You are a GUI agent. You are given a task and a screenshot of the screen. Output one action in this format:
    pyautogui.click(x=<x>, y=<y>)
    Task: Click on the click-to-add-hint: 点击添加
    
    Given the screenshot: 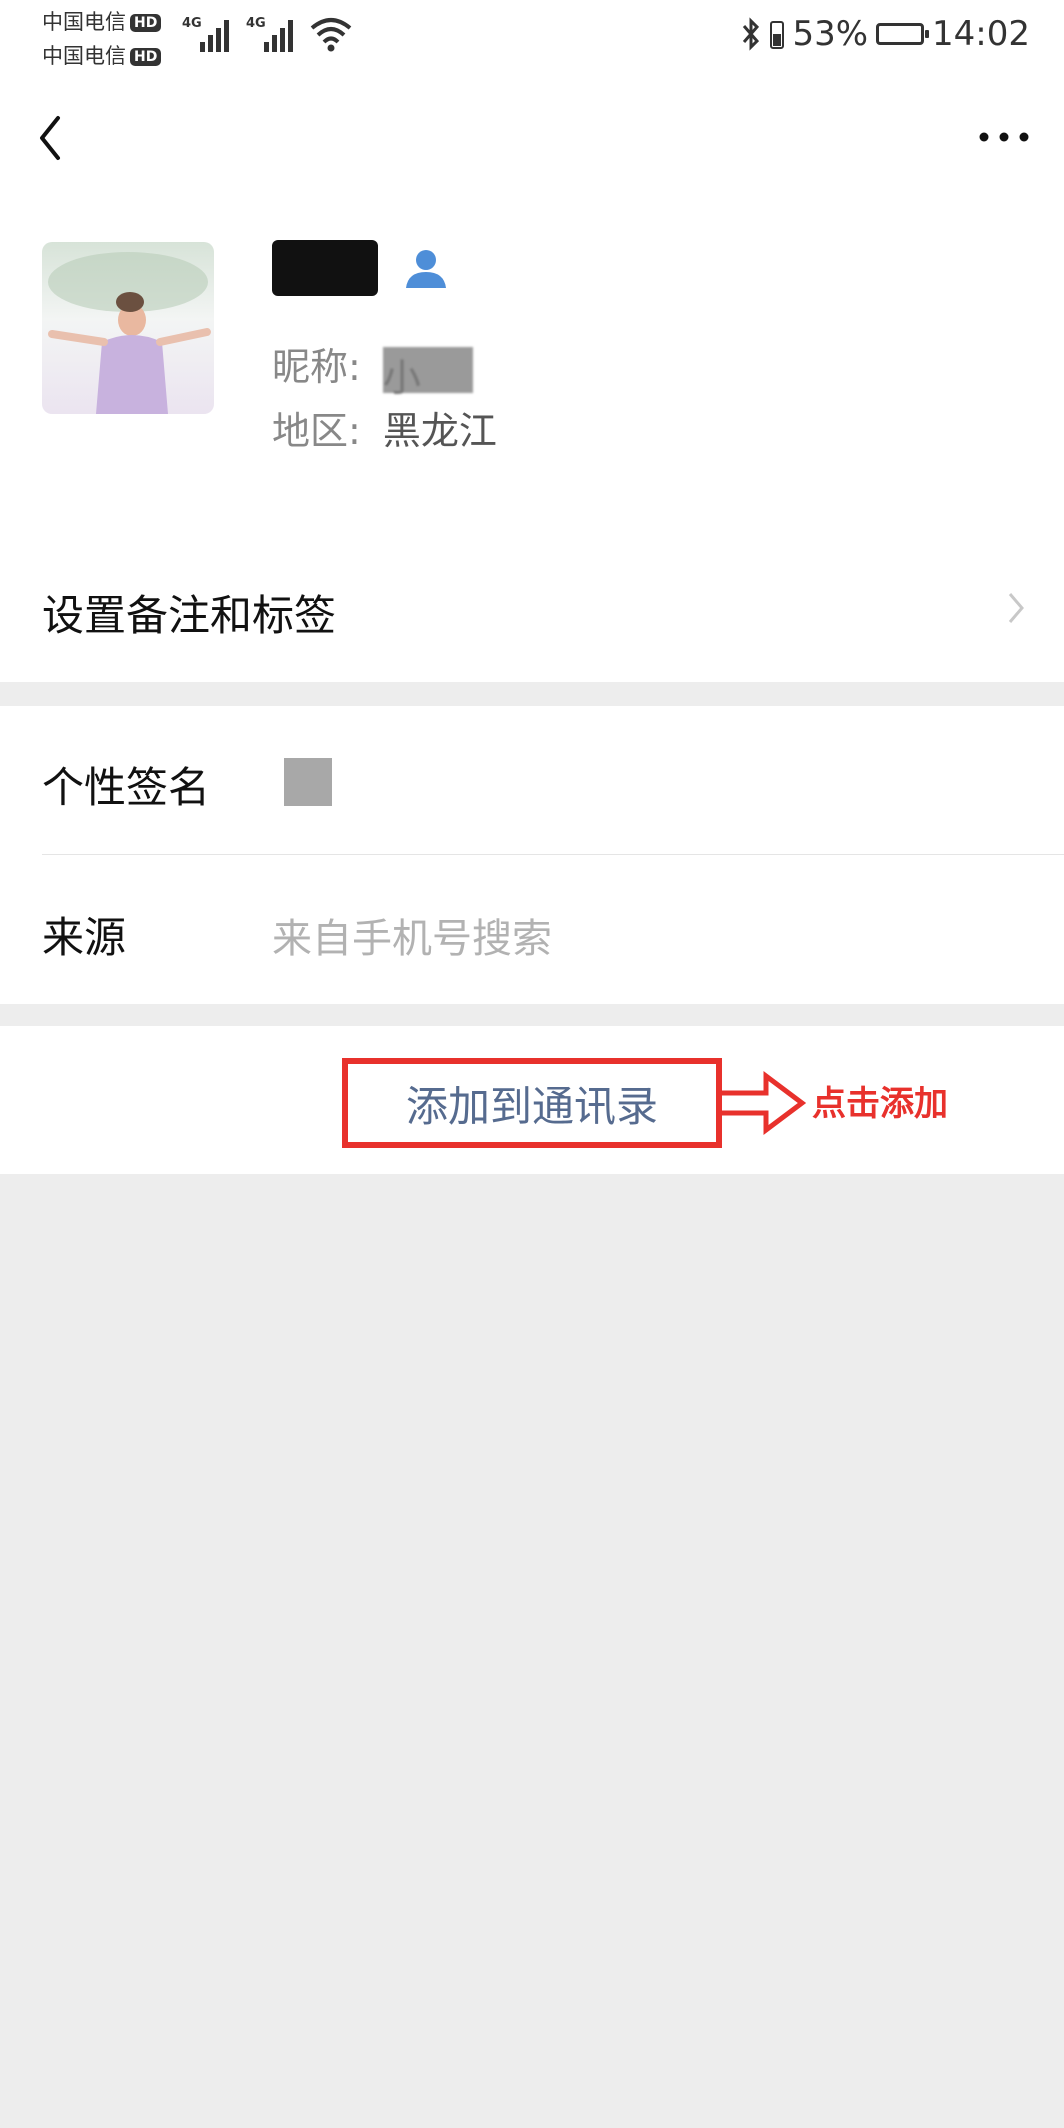 What is the action you would take?
    pyautogui.click(x=880, y=1104)
    